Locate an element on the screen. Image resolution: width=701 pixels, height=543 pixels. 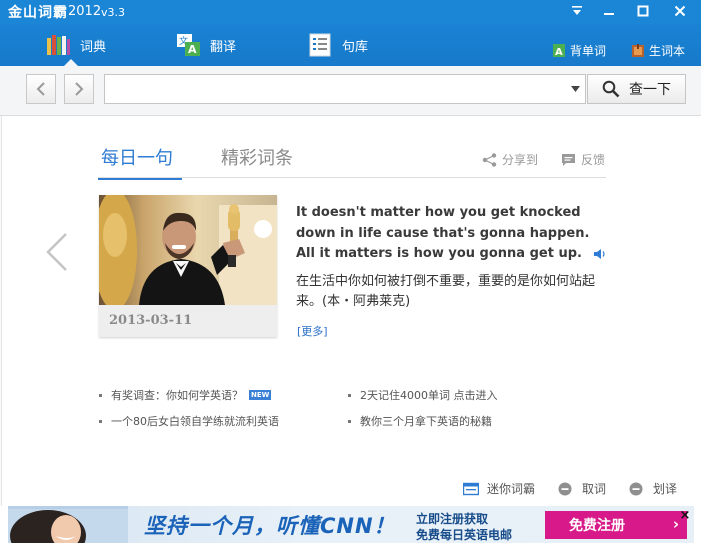
app-version-number: v3.3 is located at coordinates (113, 12).